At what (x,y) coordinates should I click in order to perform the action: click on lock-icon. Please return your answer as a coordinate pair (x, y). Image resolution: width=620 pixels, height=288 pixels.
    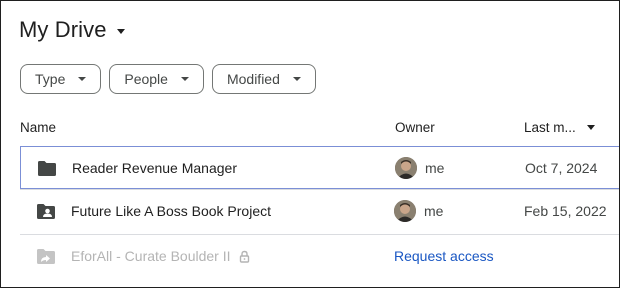
    Looking at the image, I should click on (244, 256).